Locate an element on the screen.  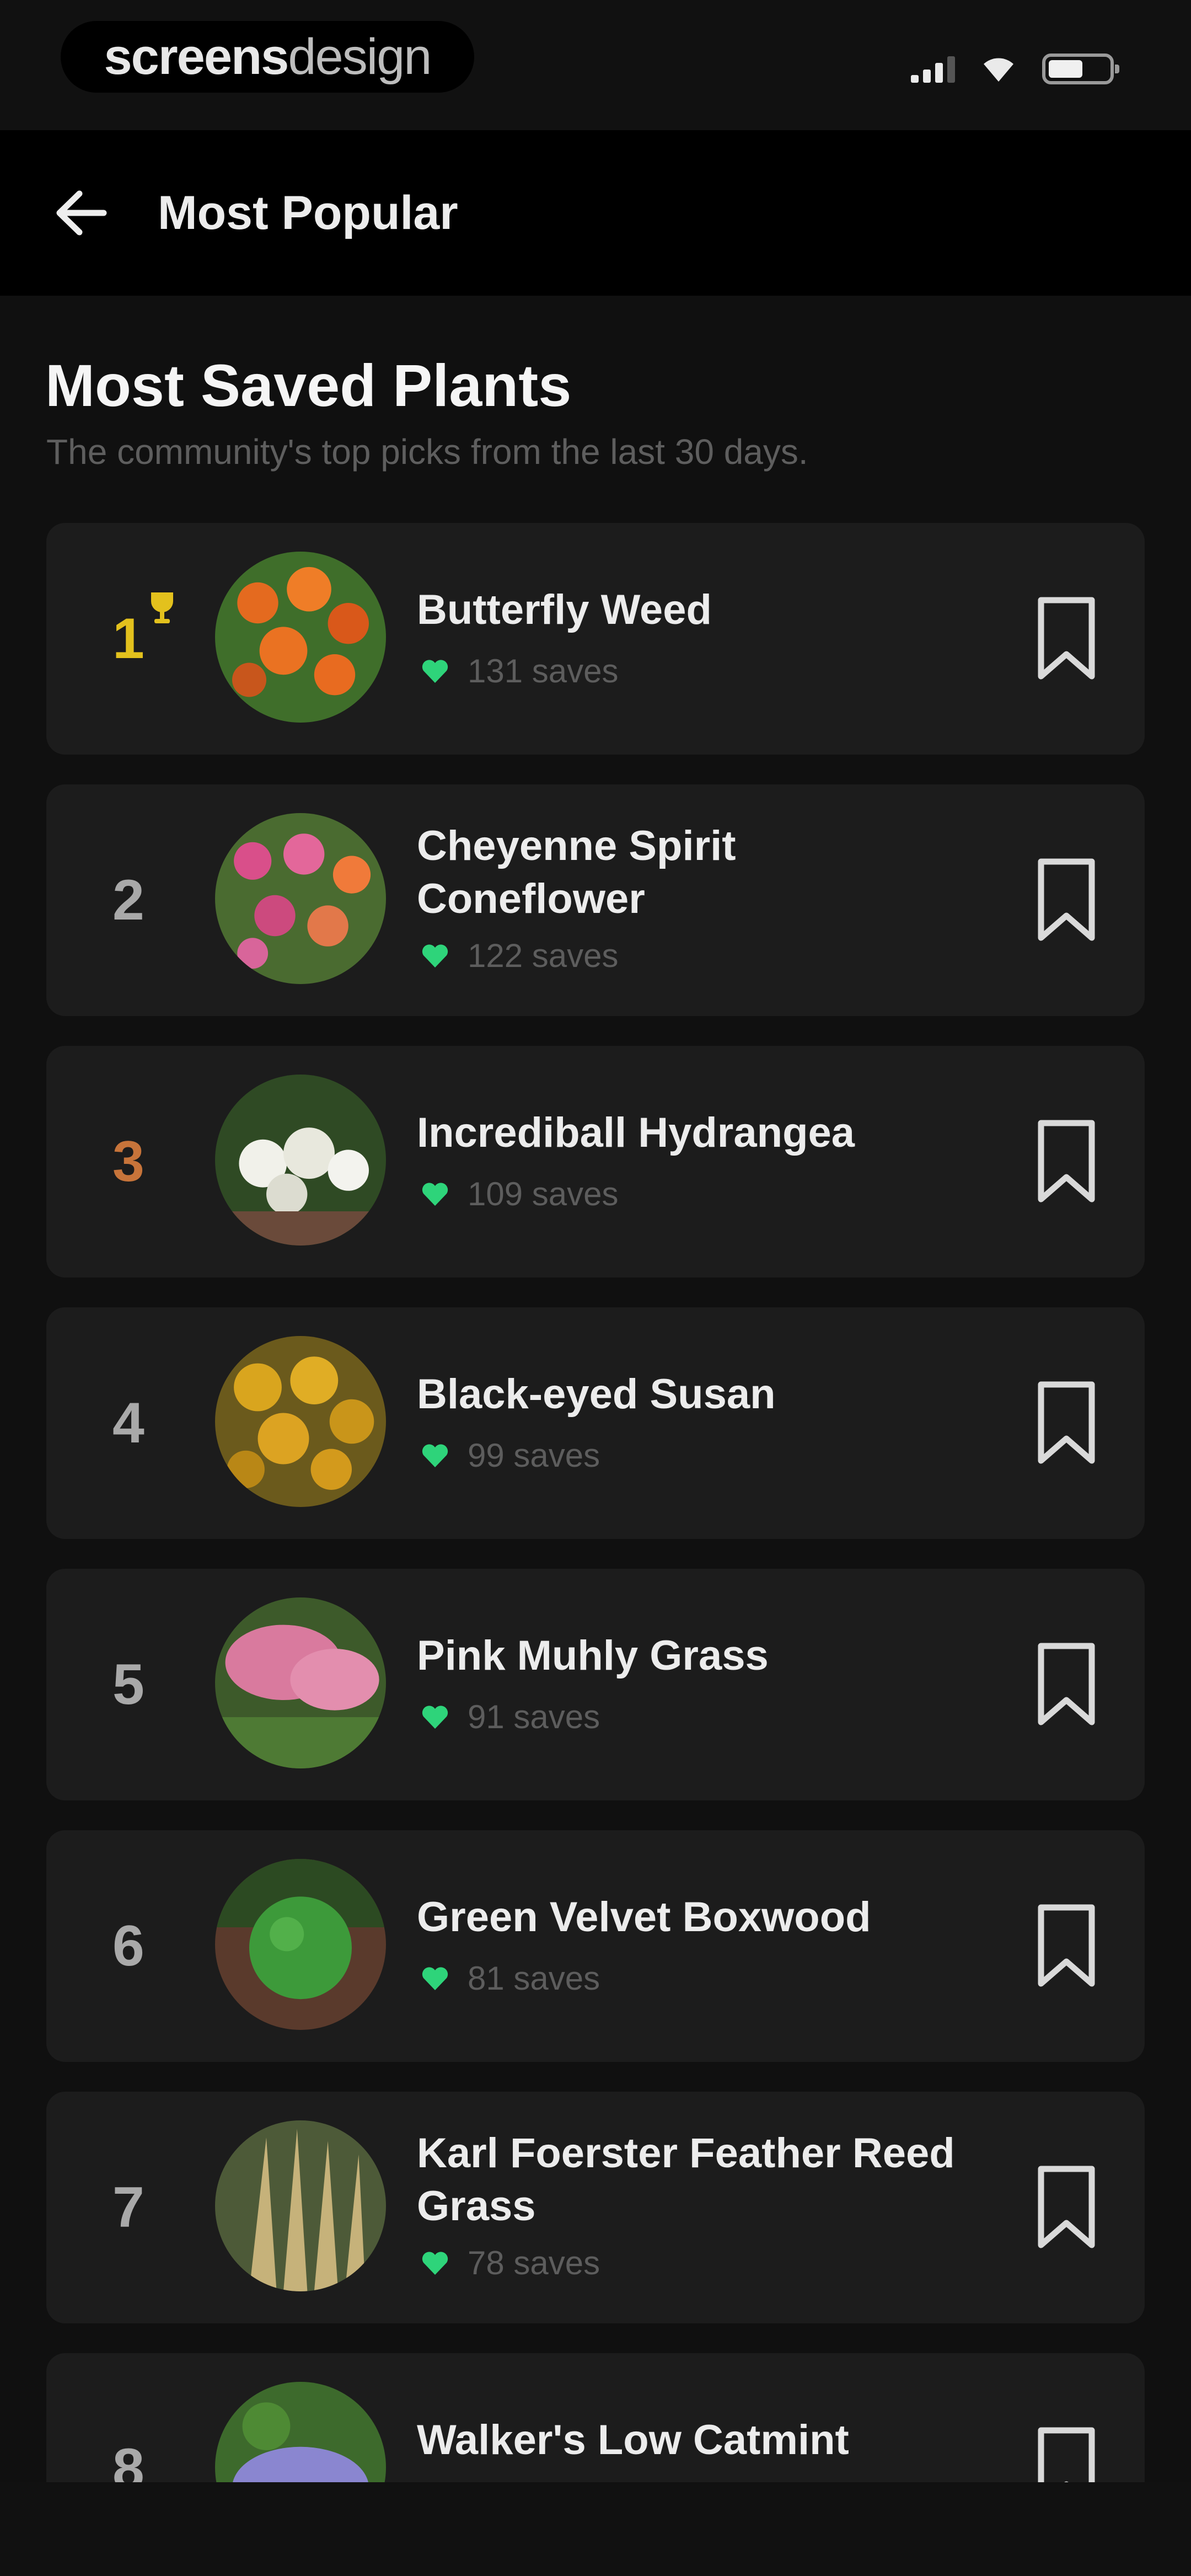
rank-number: 4 is located at coordinates (128, 1423).